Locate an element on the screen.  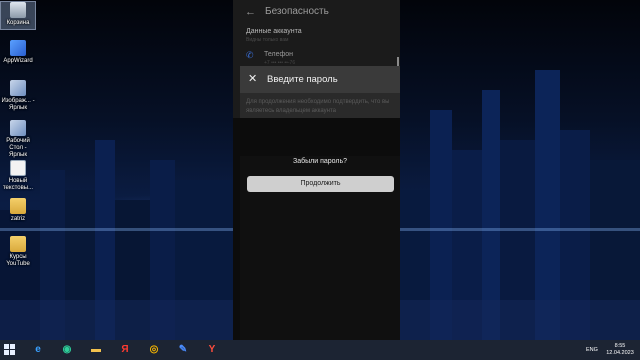
text-file-icon is located at coordinates (18, 168).